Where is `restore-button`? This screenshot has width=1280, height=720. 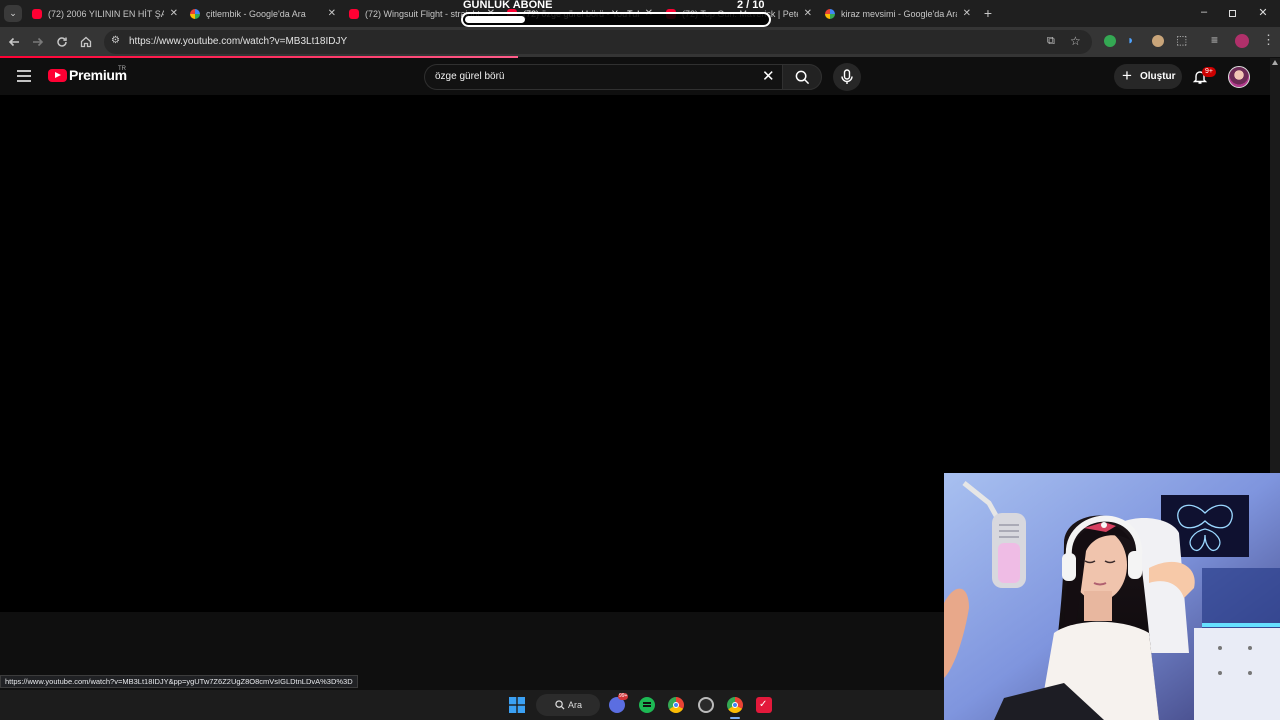
restore-button is located at coordinates (1233, 14).